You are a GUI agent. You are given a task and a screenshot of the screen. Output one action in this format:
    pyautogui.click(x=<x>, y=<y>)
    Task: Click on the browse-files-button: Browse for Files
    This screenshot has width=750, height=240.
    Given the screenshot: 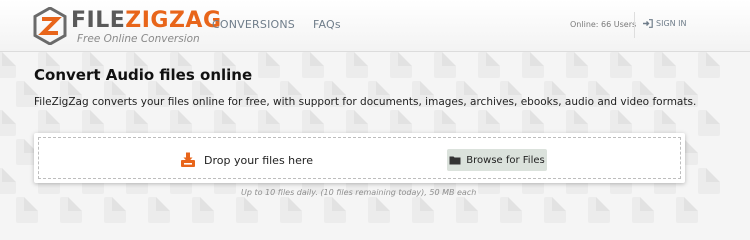 What is the action you would take?
    pyautogui.click(x=497, y=160)
    